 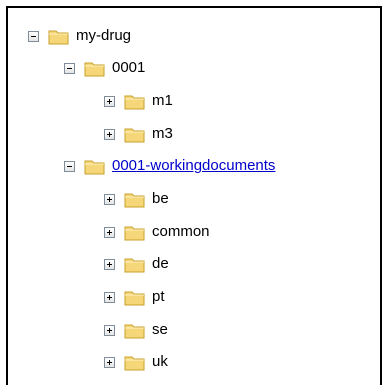 I want to click on tree-node-uk: uk, so click(x=136, y=362).